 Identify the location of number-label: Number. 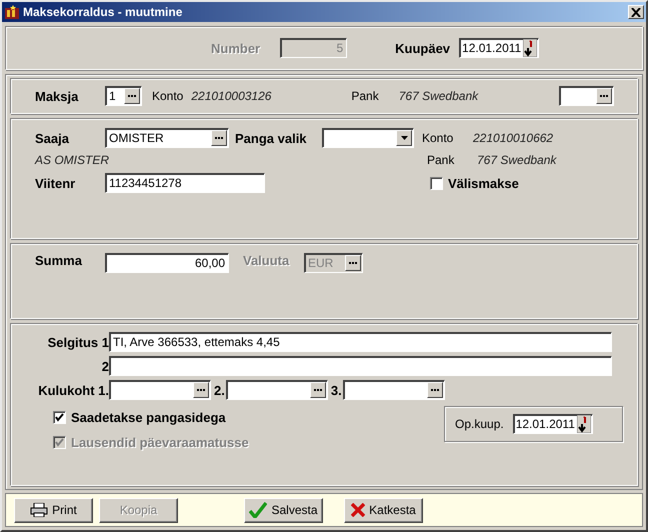
(235, 48).